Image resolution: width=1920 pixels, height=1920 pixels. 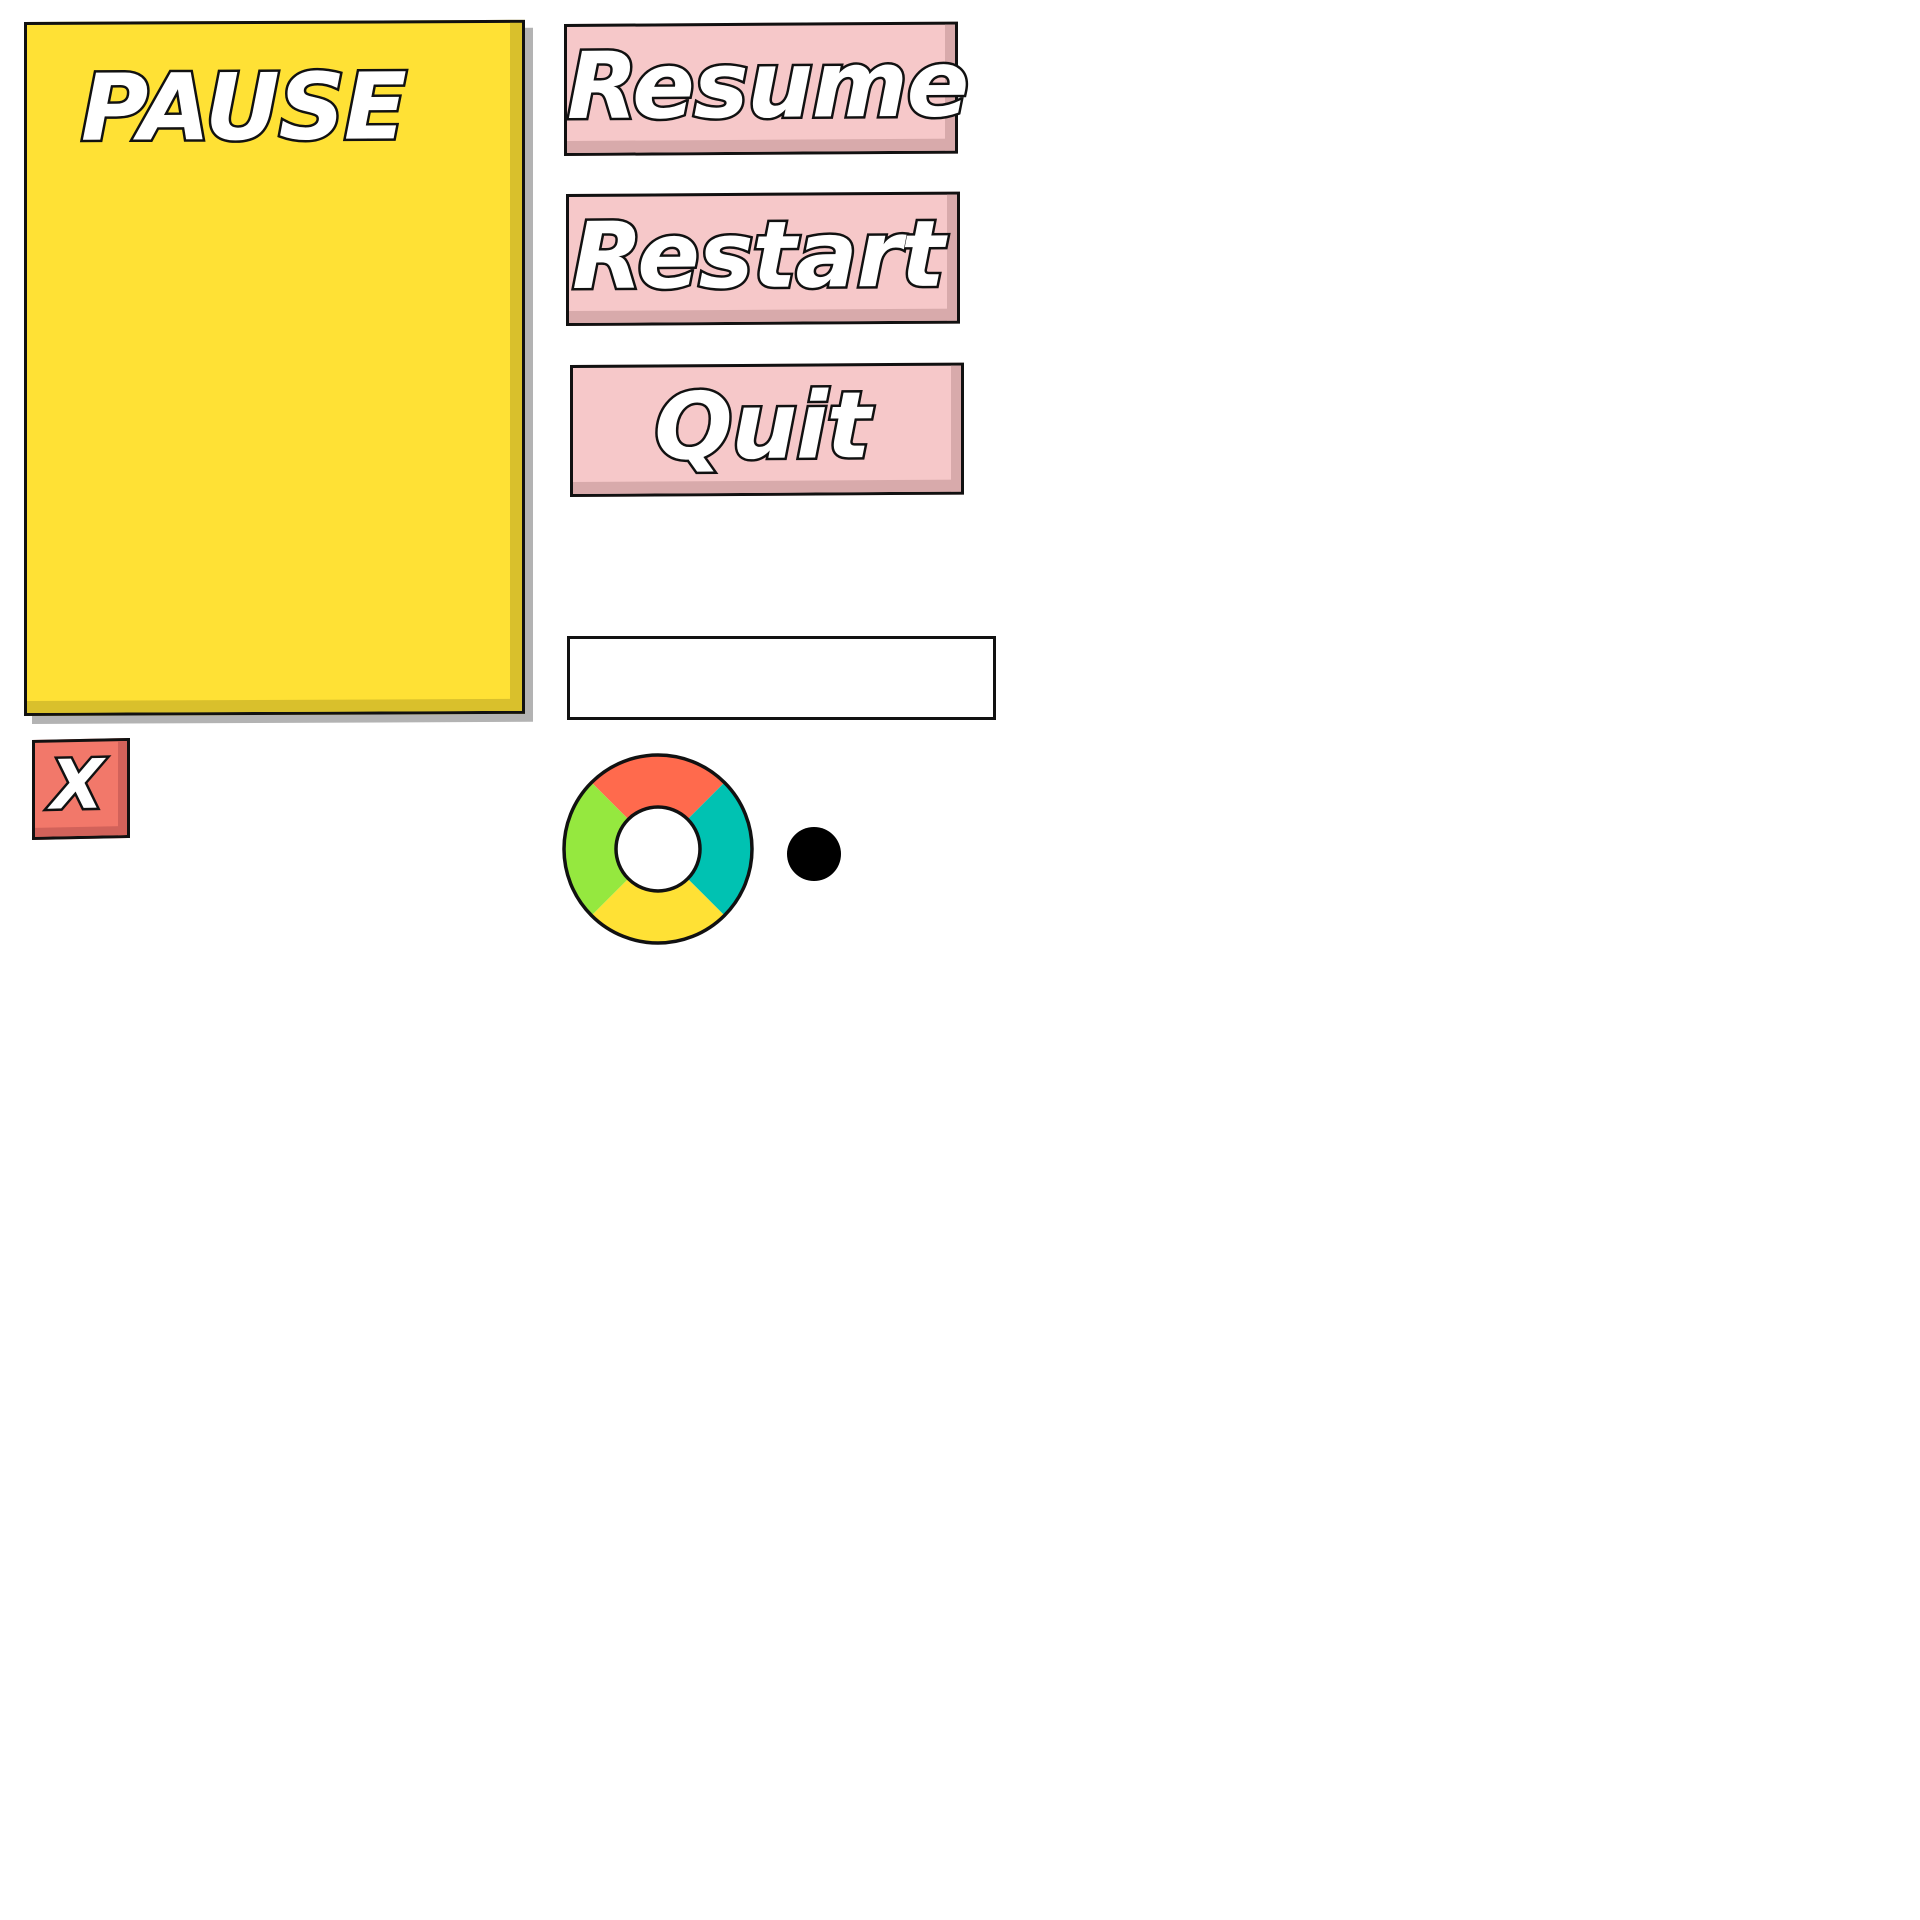 I want to click on color-wheel-center, so click(x=658, y=849).